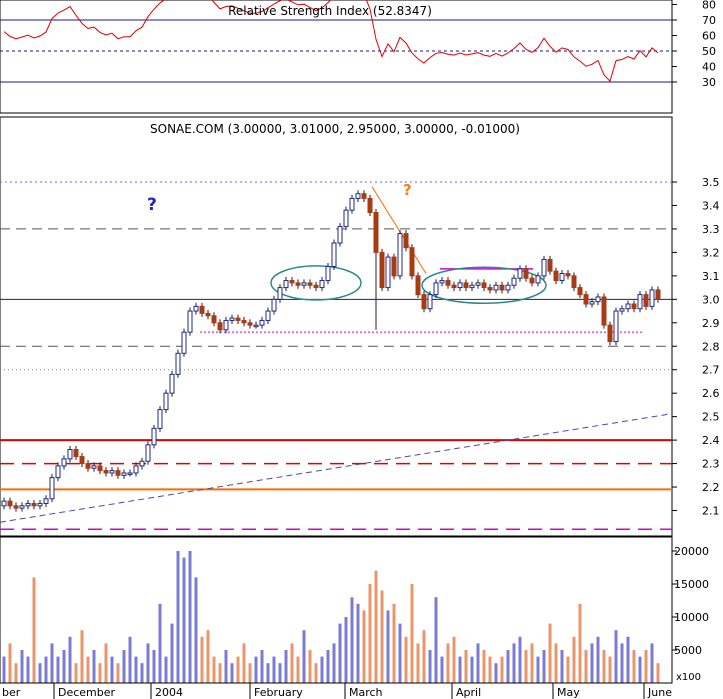  What do you see at coordinates (169, 692) in the screenshot?
I see `x-axis-label: 2004` at bounding box center [169, 692].